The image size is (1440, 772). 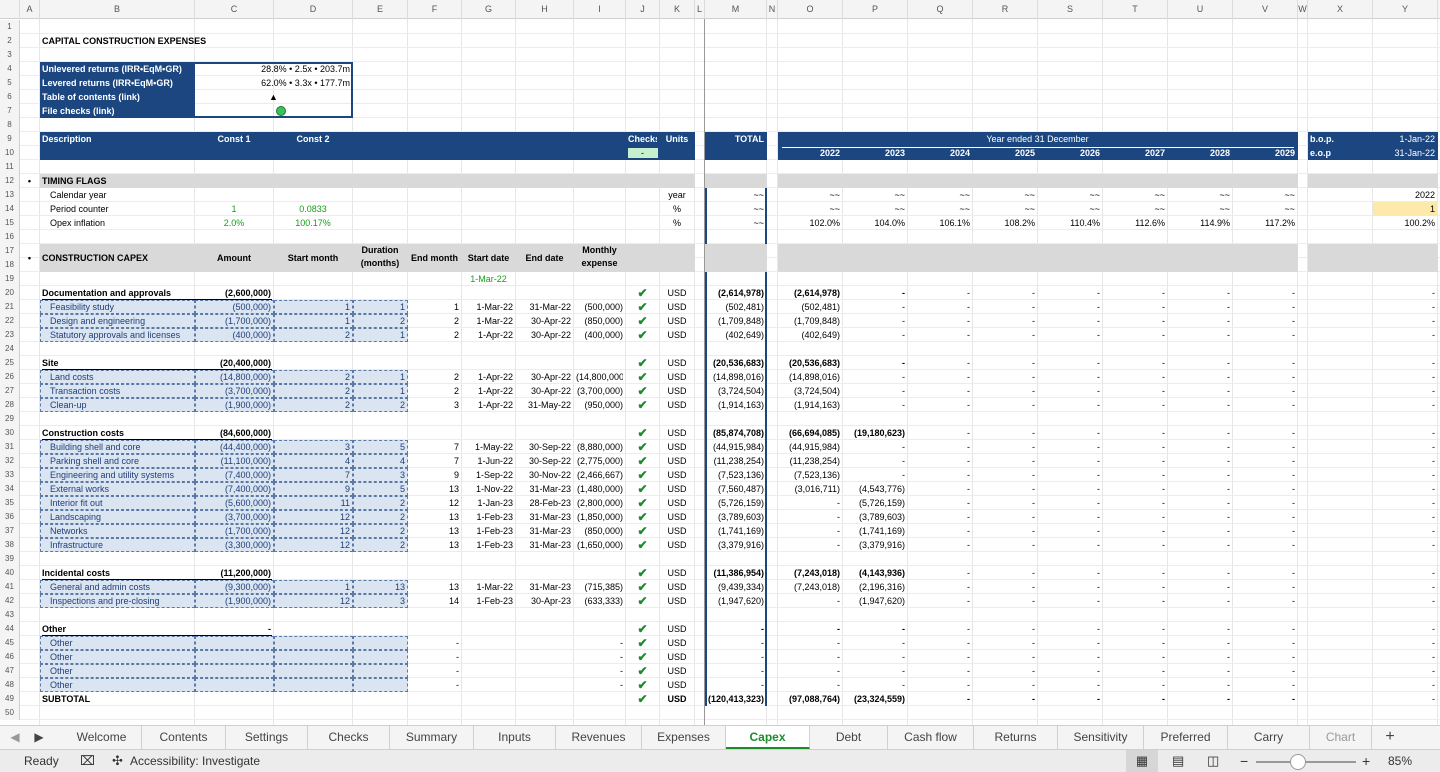 I want to click on column-header-q: Q, so click(x=940, y=9).